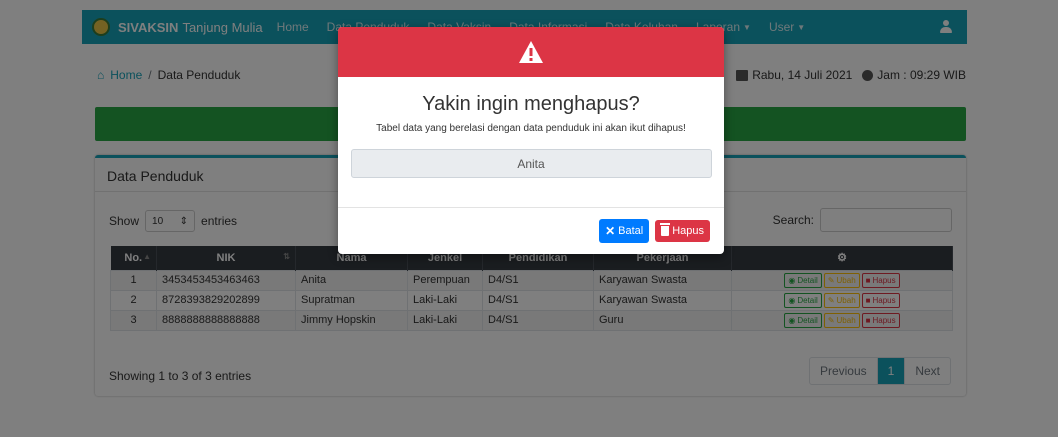 The width and height of the screenshot is (1058, 437). Describe the element at coordinates (688, 231) in the screenshot. I see `confirm-label: Hapus` at that location.